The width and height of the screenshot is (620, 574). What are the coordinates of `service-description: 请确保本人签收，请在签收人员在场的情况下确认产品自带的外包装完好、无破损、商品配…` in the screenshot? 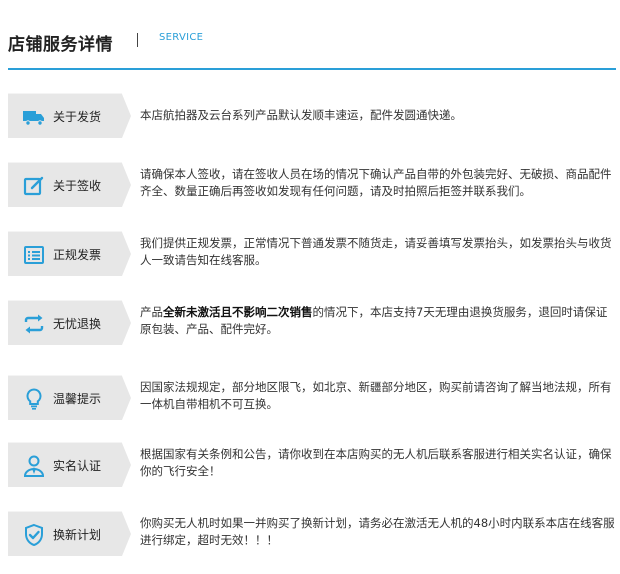 It's located at (378, 183).